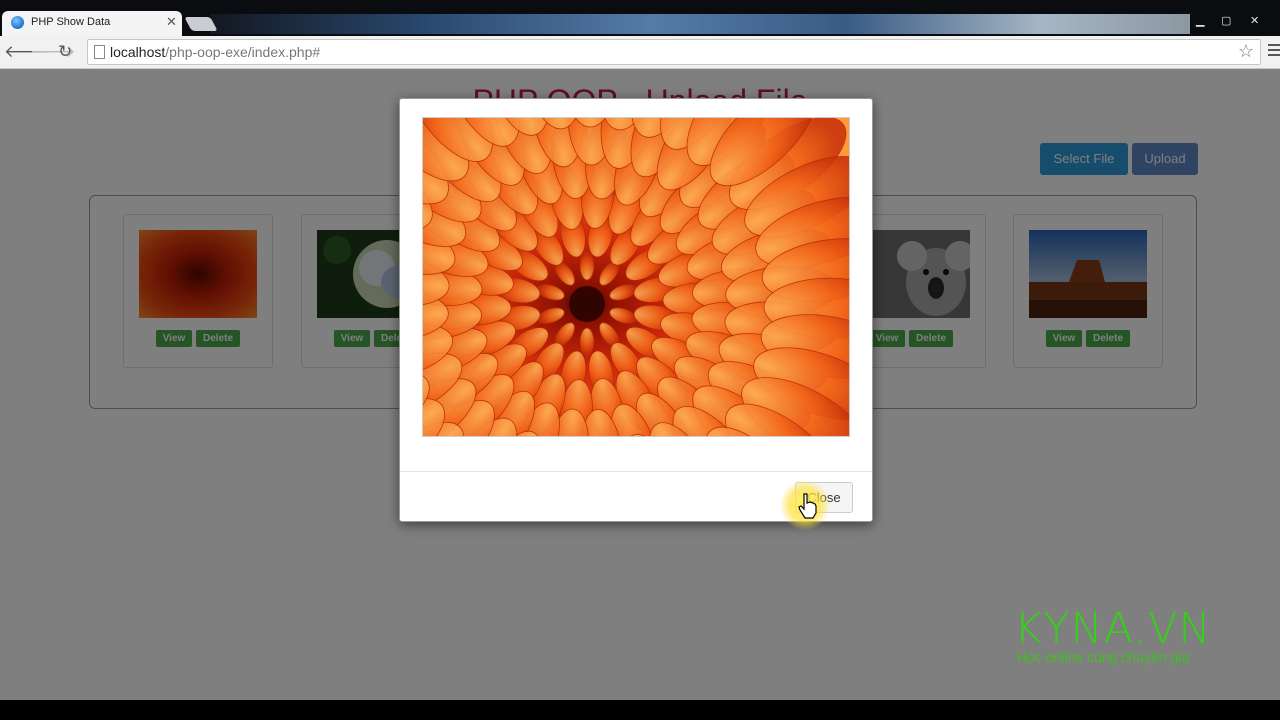 The height and width of the screenshot is (720, 1280). Describe the element at coordinates (1200, 20) in the screenshot. I see `minimize-icon: ▁` at that location.